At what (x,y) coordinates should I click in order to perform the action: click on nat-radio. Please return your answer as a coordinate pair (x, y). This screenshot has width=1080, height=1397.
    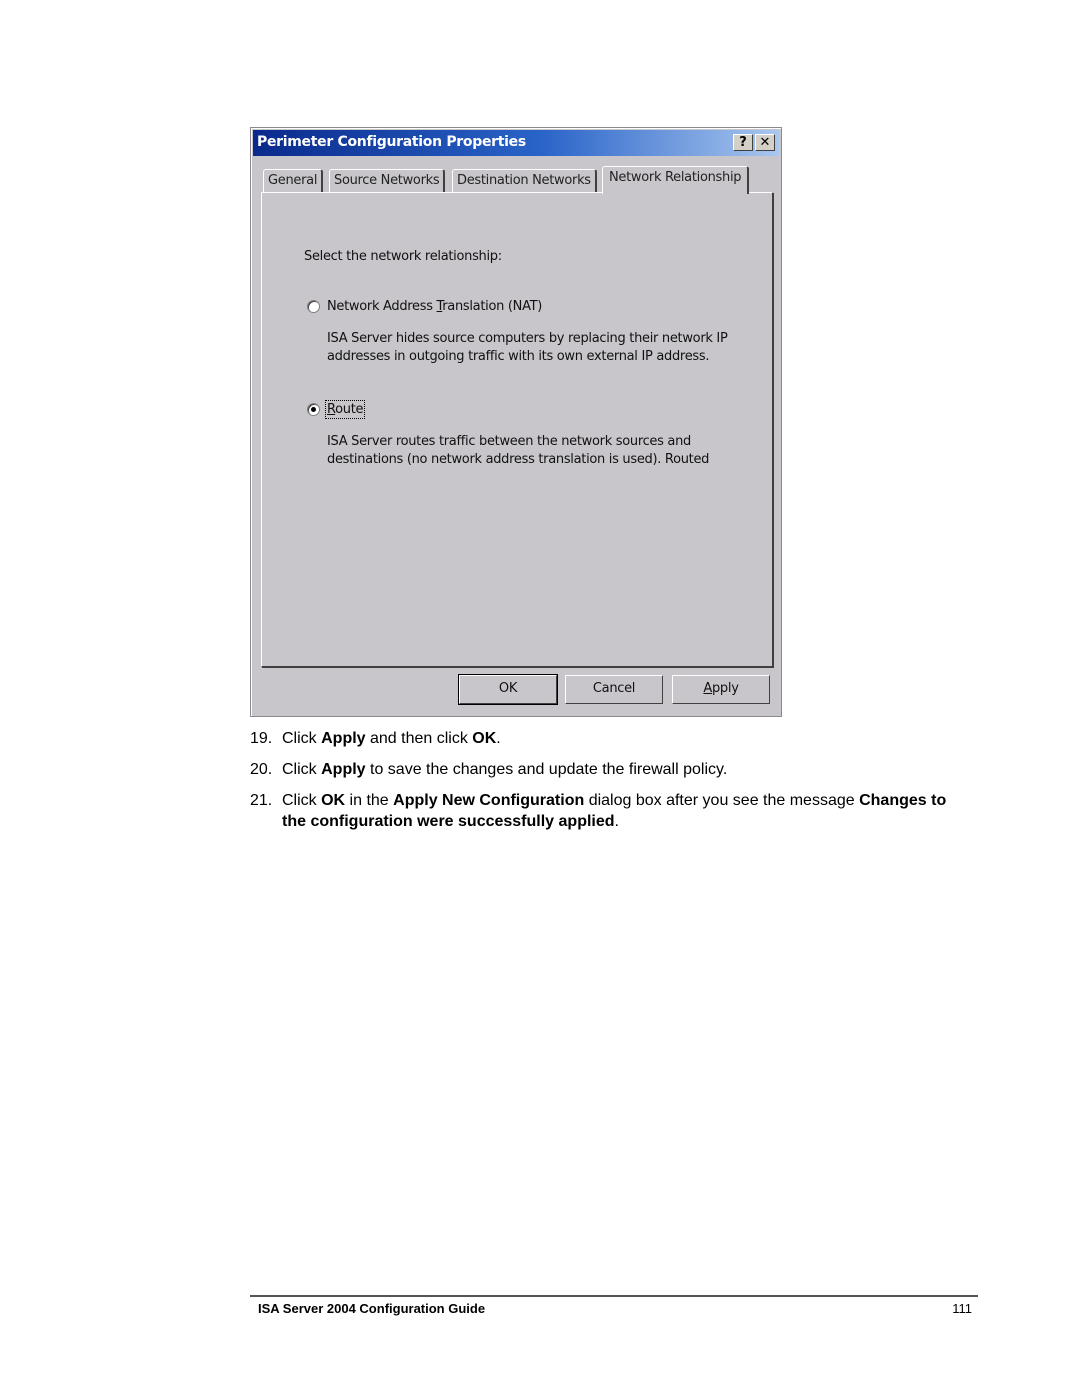
    Looking at the image, I should click on (313, 306).